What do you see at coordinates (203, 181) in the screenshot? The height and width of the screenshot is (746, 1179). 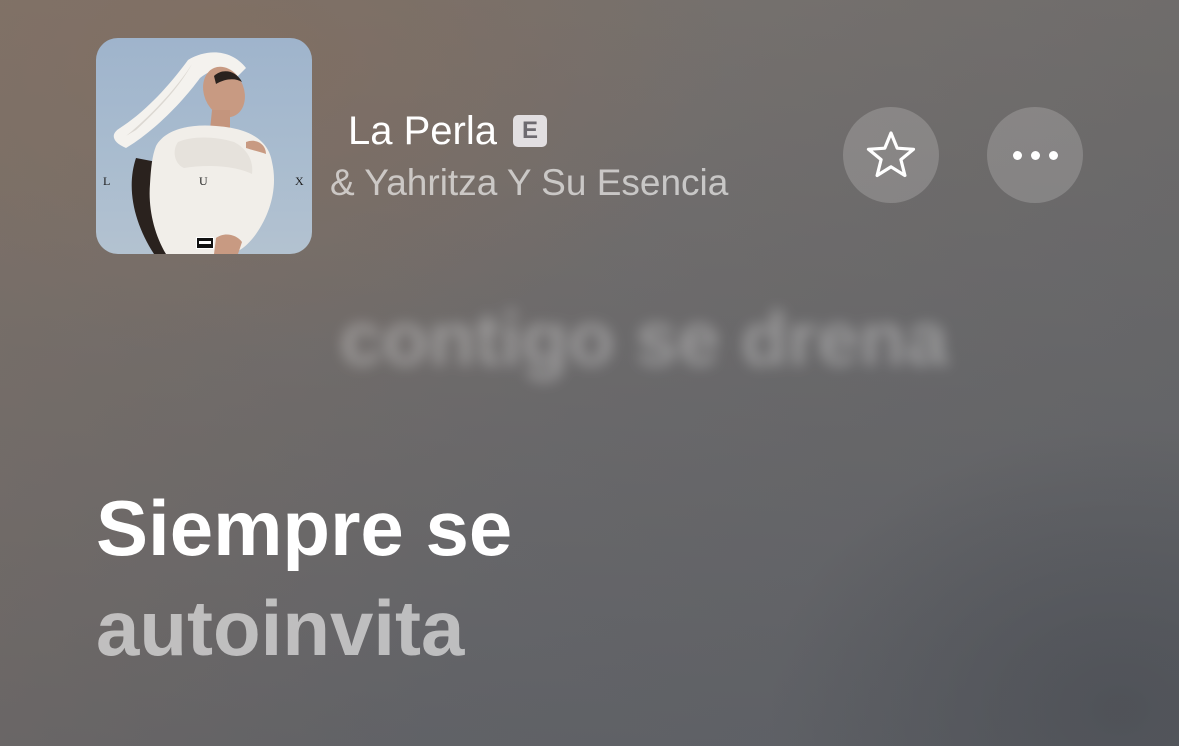 I see `artwork-letter-u: U` at bounding box center [203, 181].